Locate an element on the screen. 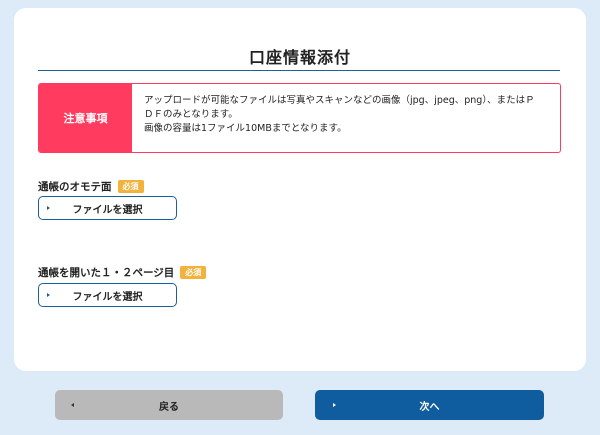 Image resolution: width=600 pixels, height=435 pixels. title-divider is located at coordinates (299, 70).